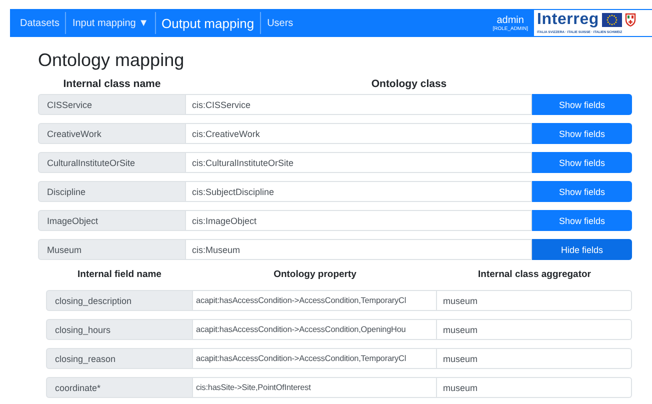  I want to click on class-name-label: CreativeWork, so click(112, 133).